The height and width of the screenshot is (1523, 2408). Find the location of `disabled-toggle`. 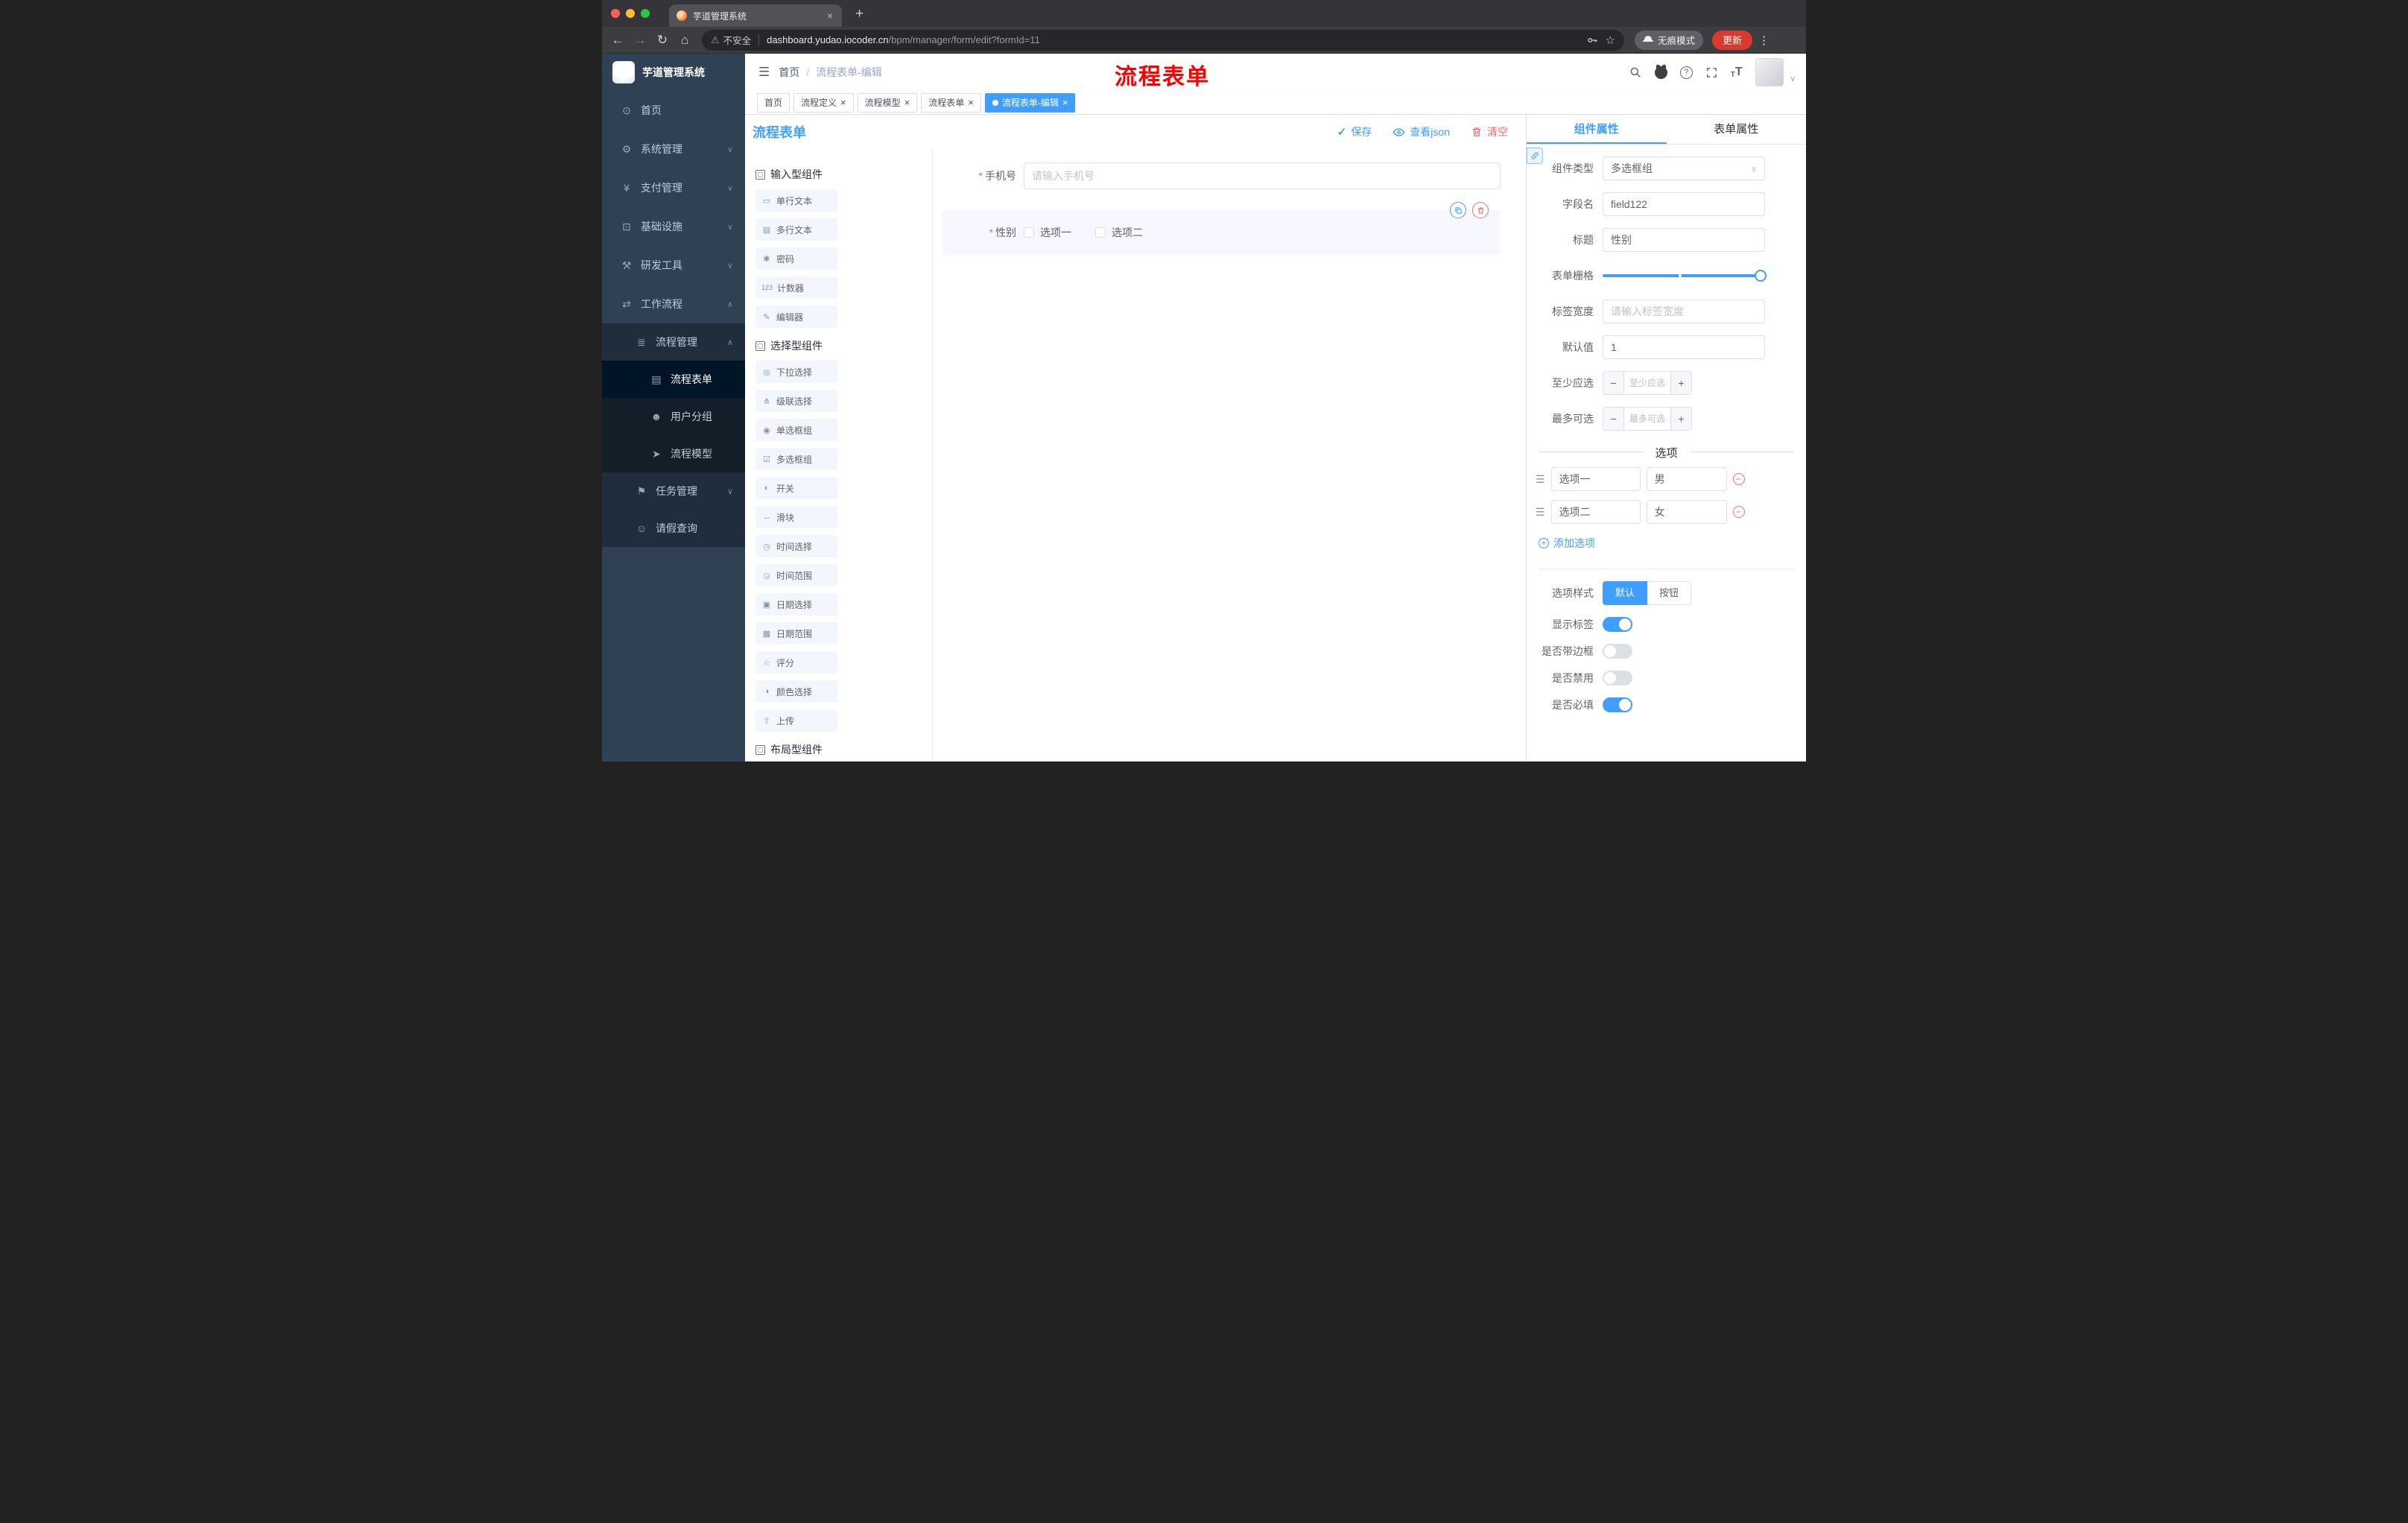

disabled-toggle is located at coordinates (1617, 678).